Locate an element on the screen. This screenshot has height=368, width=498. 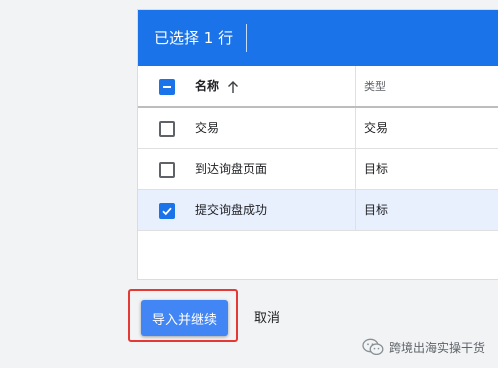
cancel-button: 取消 is located at coordinates (267, 319).